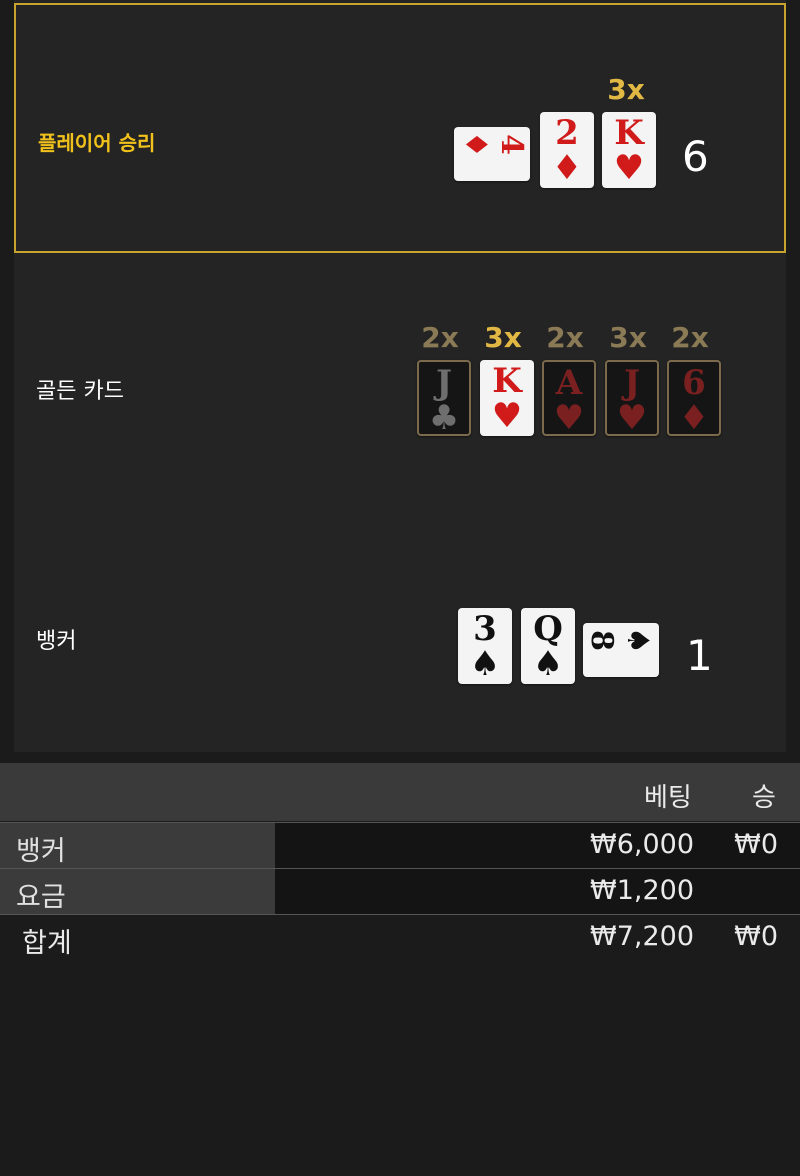 This screenshot has width=800, height=1176. I want to click on golden-multiplier-5: 2x, so click(690, 337).